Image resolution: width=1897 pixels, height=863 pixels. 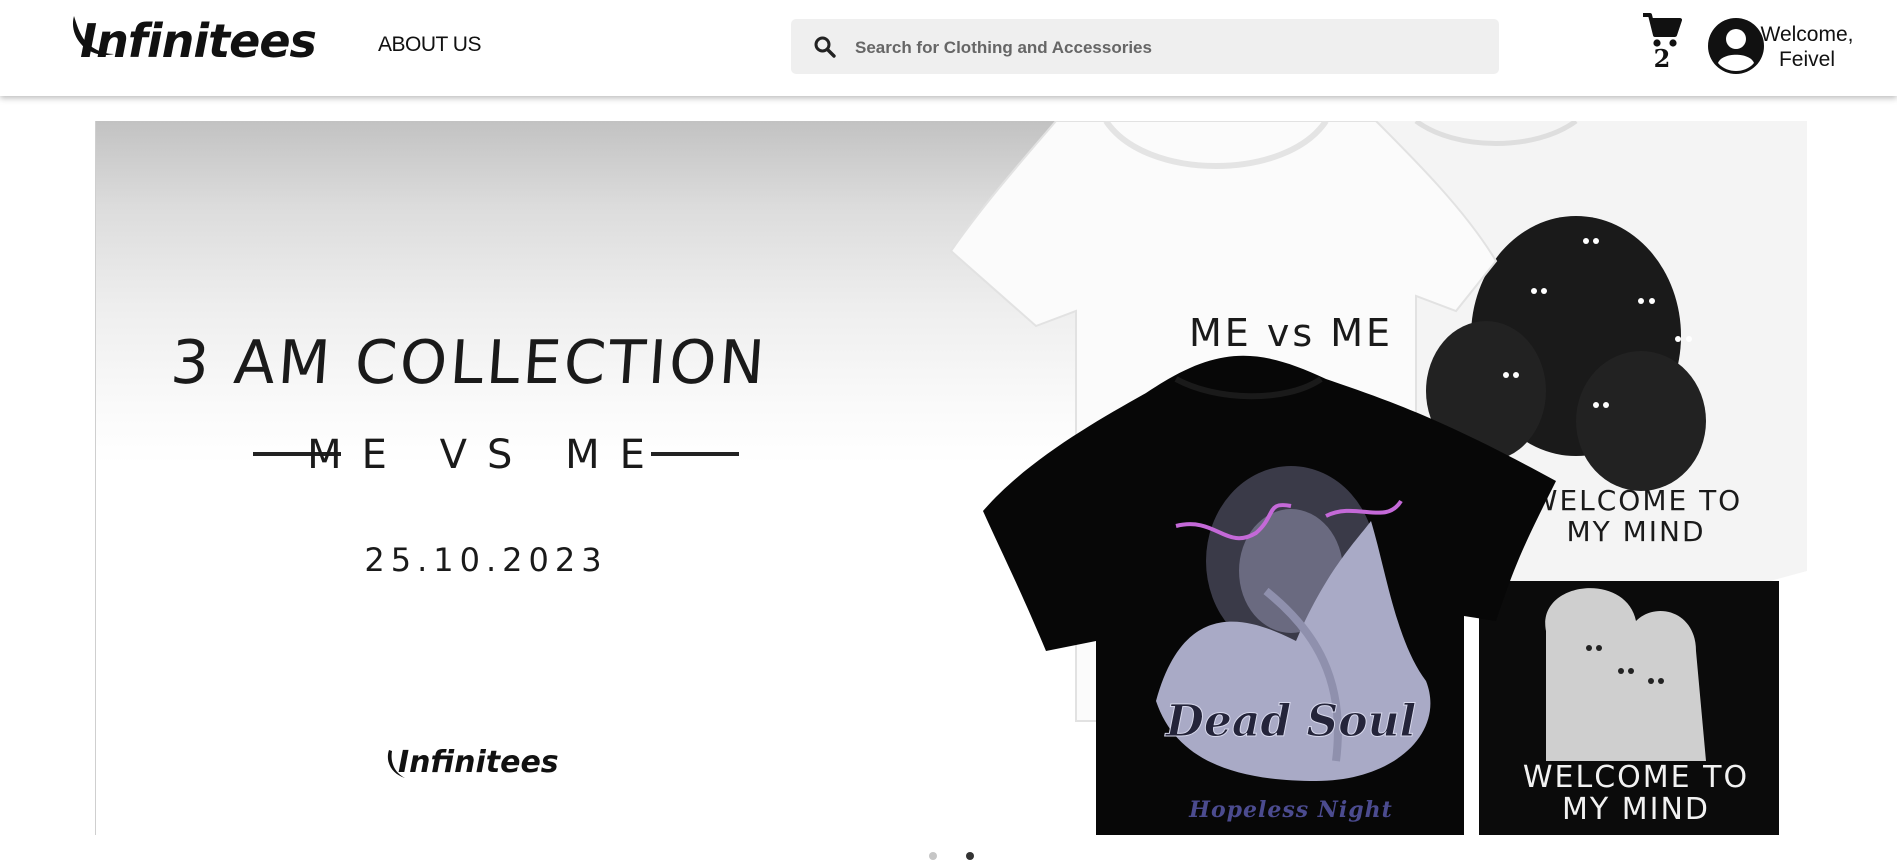 I want to click on site-header: Infinitees ABOUT US 2 Welcome, Feivel, so click(x=948, y=48).